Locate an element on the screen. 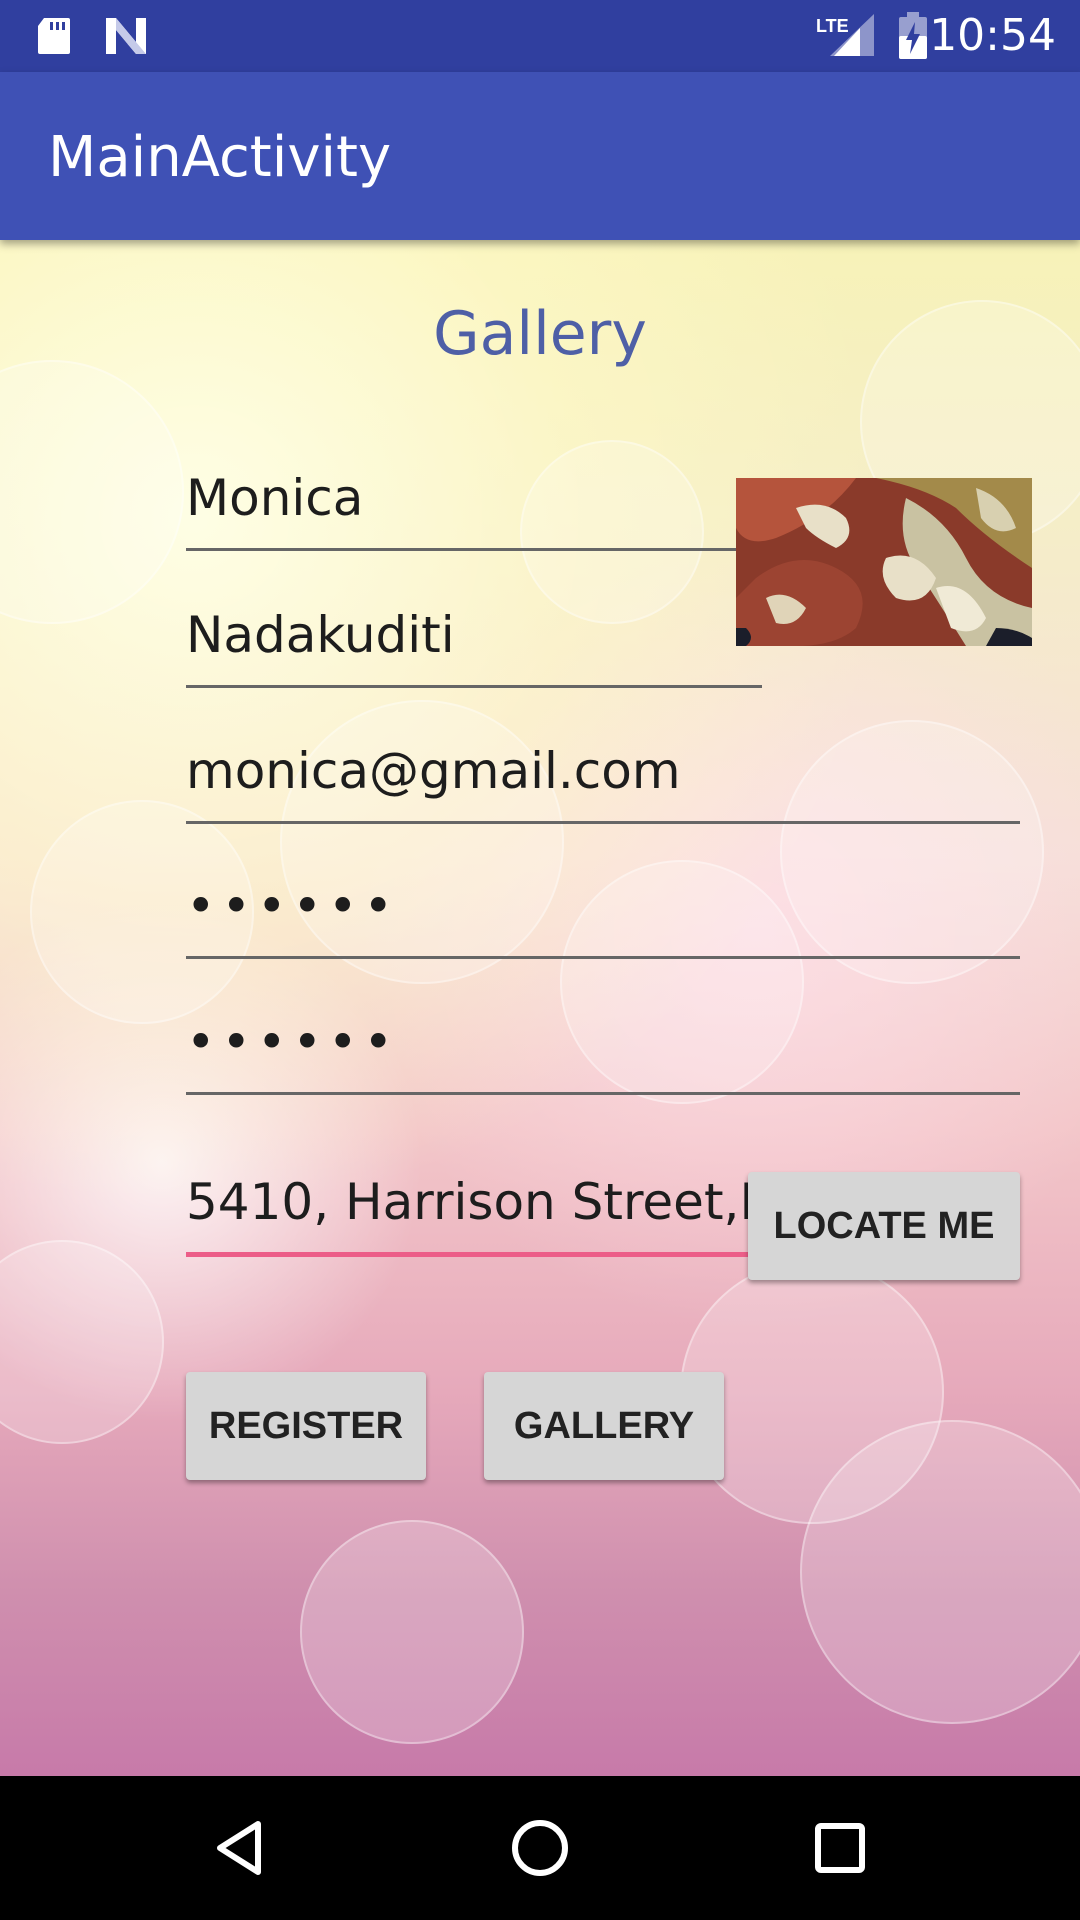  gallery-button: GALLERY is located at coordinates (604, 1426).